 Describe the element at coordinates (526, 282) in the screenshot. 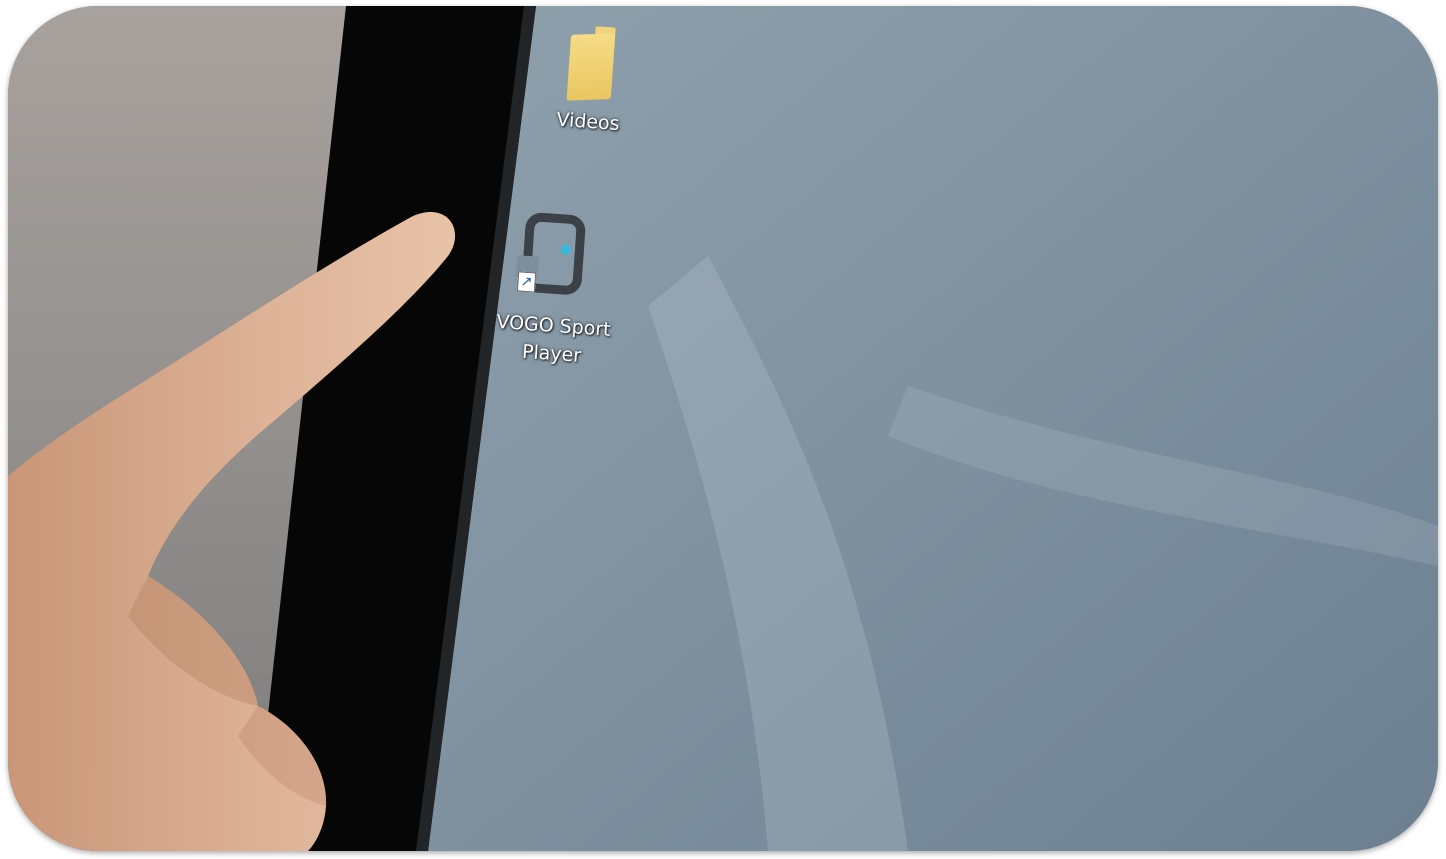

I see `shortcut-arrow-icon: ↗` at that location.